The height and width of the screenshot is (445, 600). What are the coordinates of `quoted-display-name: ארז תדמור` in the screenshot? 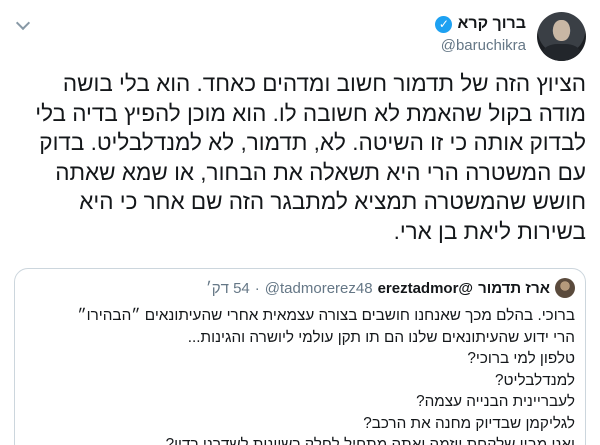 It's located at (514, 288).